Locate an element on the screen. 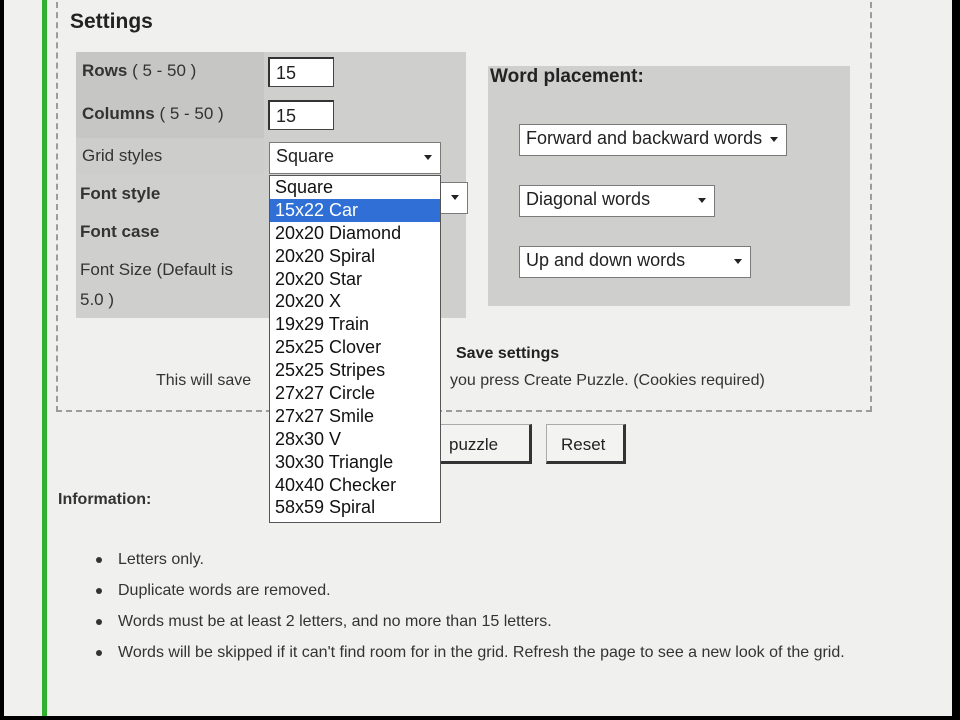  dropdown-option: 19x29 Train is located at coordinates (355, 324).